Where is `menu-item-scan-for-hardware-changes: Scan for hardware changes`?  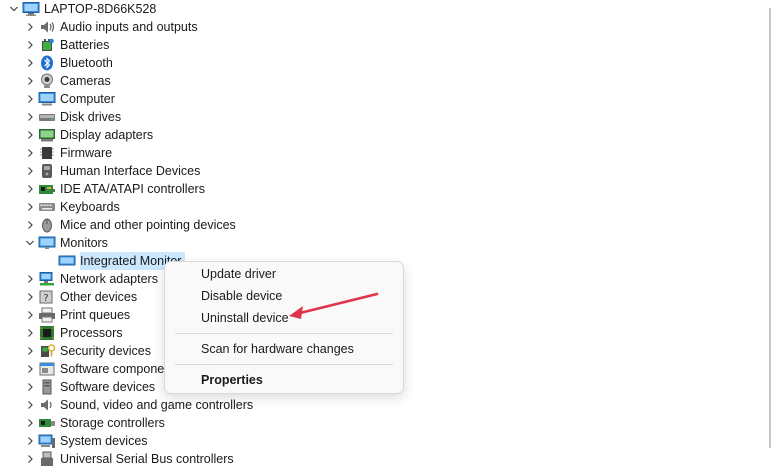
menu-item-scan-for-hardware-changes: Scan for hardware changes is located at coordinates (284, 349).